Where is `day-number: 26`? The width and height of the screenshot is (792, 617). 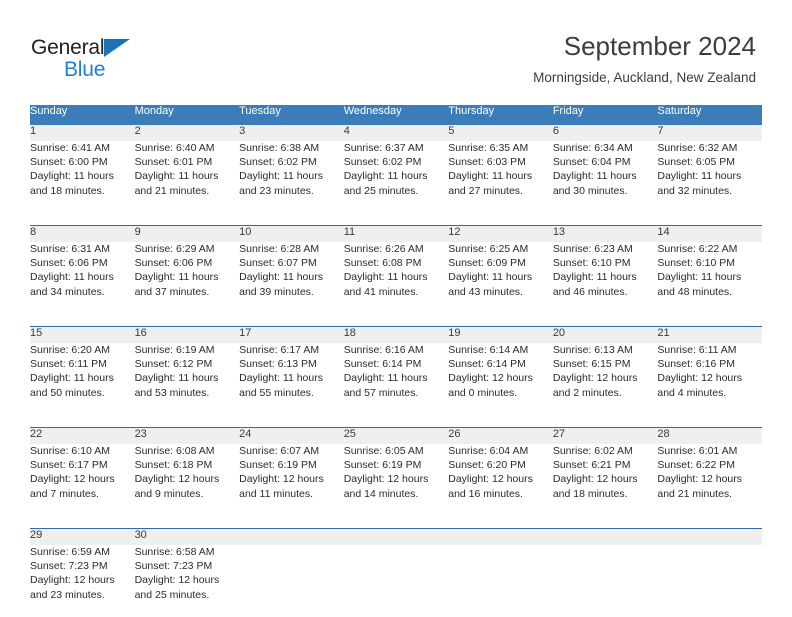 day-number: 26 is located at coordinates (500, 436).